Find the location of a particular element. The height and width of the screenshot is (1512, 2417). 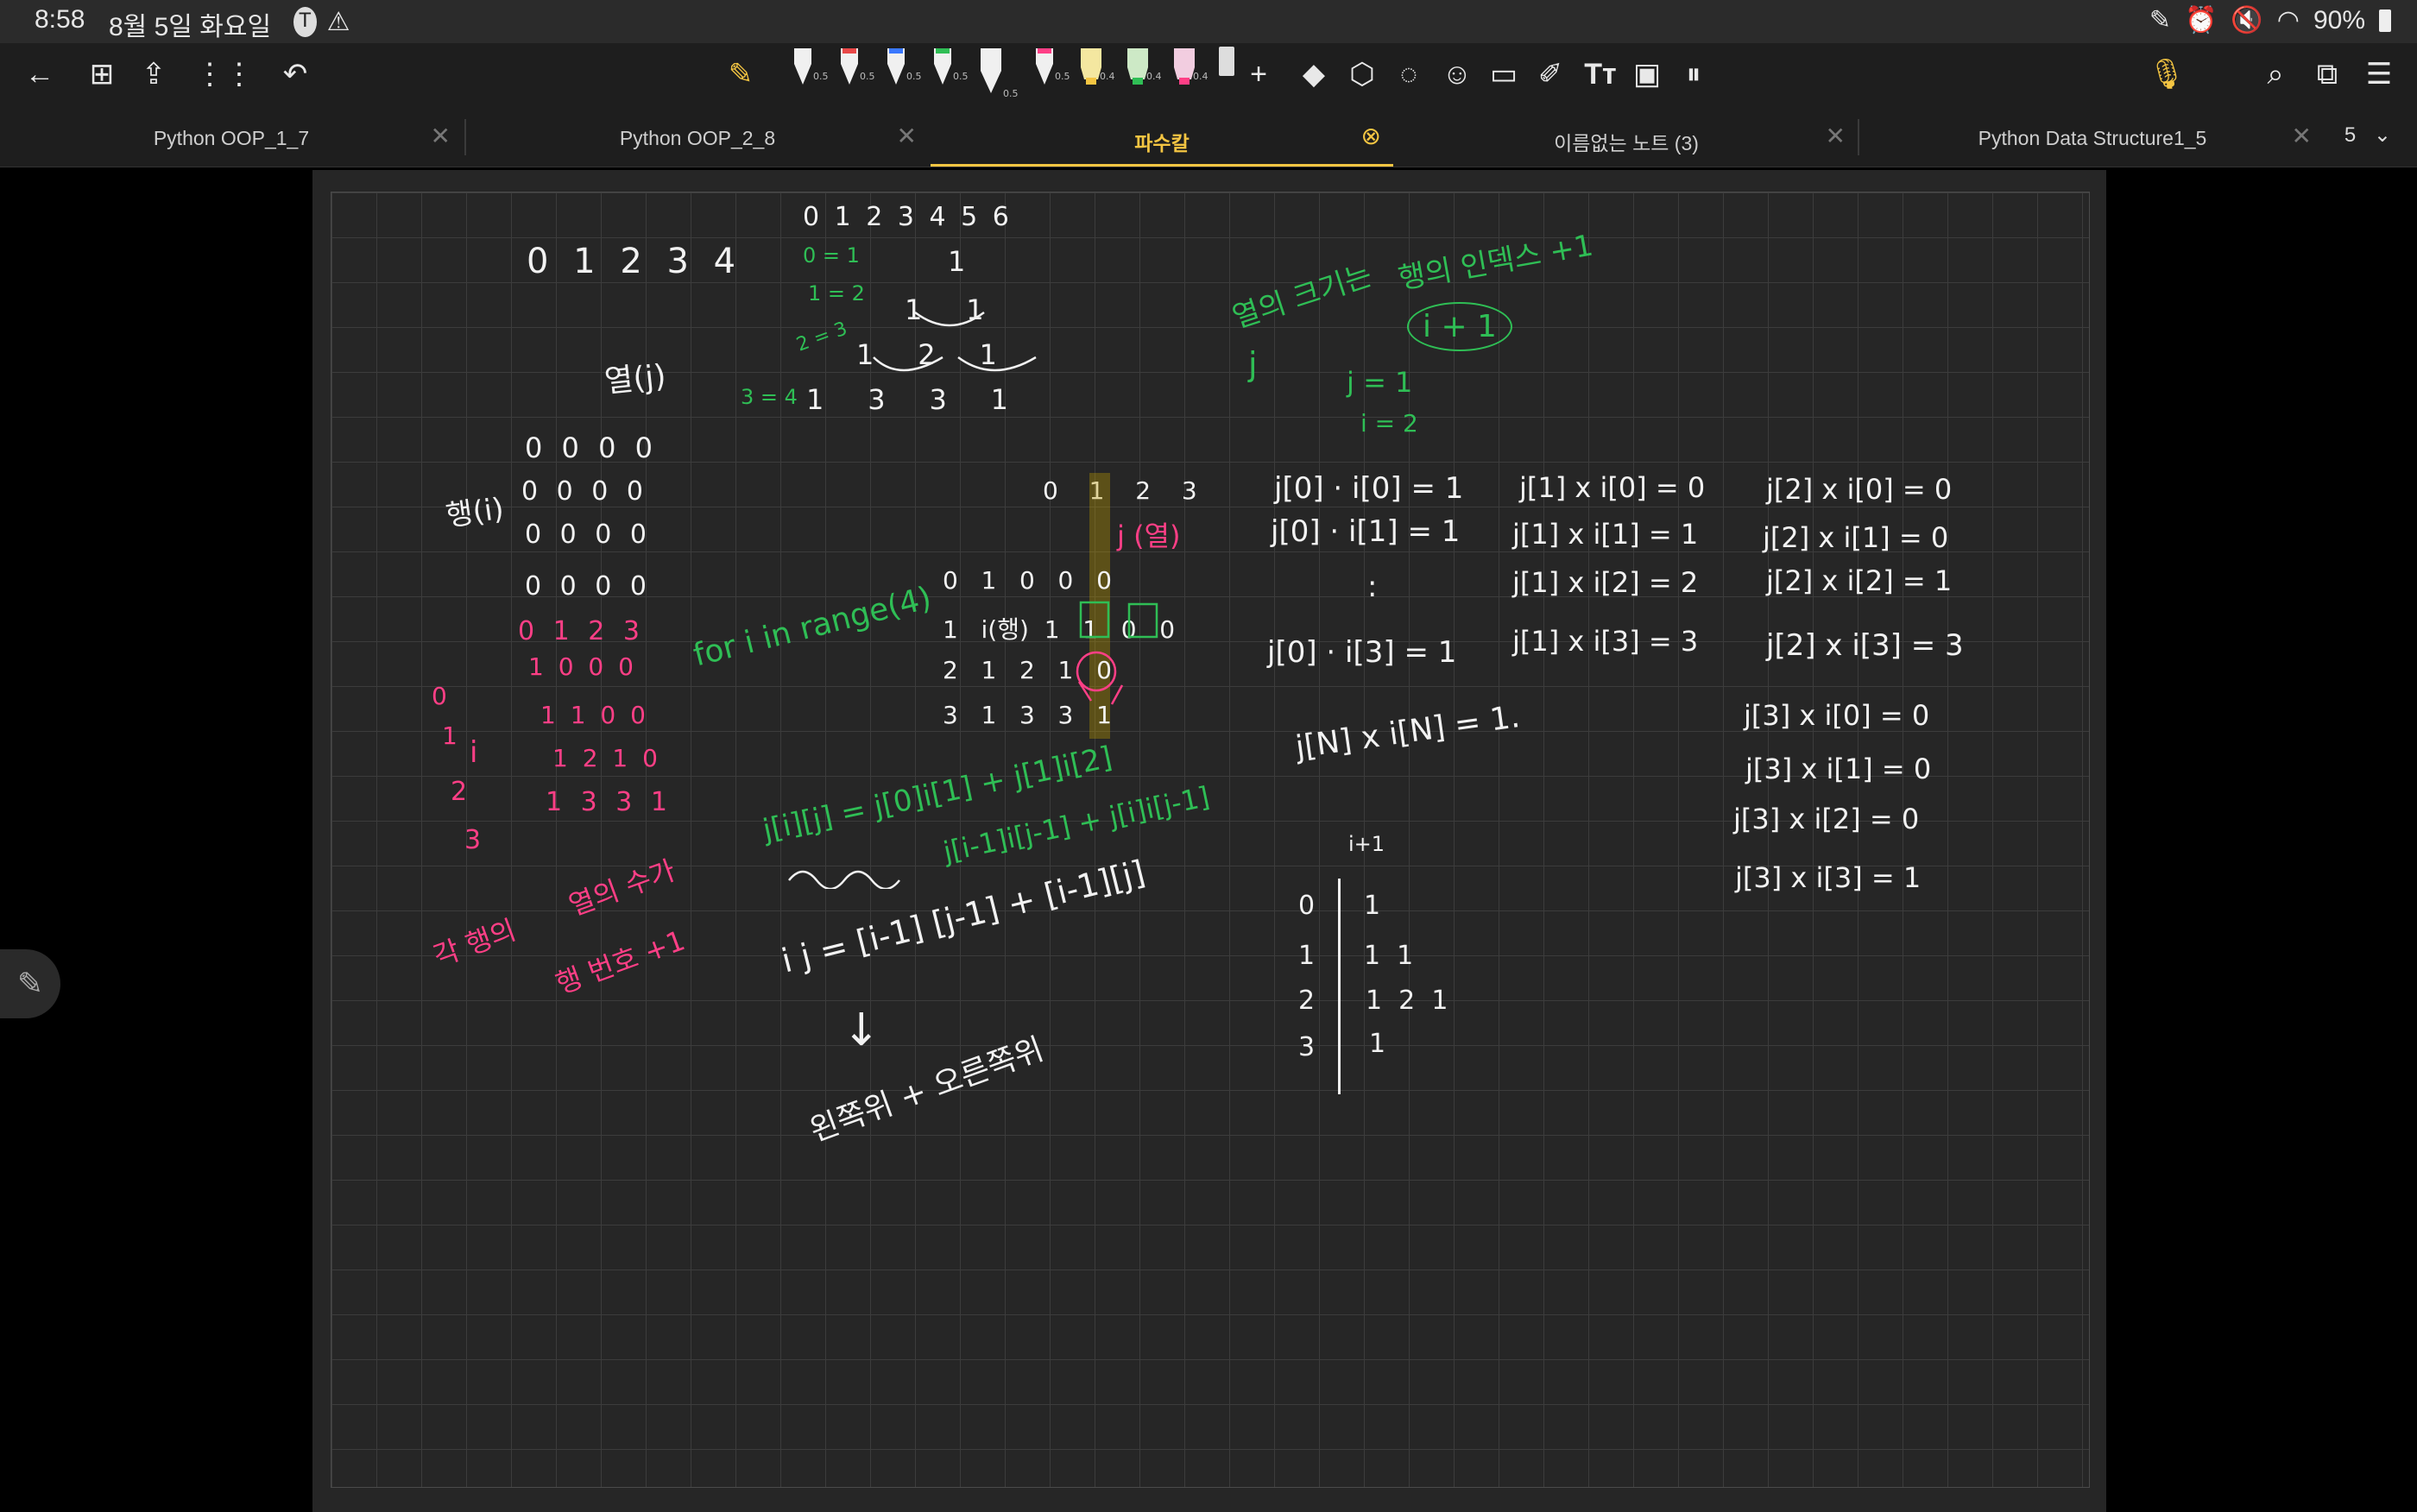

mid-row-0: 0 1 0 0 0 is located at coordinates (1027, 581).